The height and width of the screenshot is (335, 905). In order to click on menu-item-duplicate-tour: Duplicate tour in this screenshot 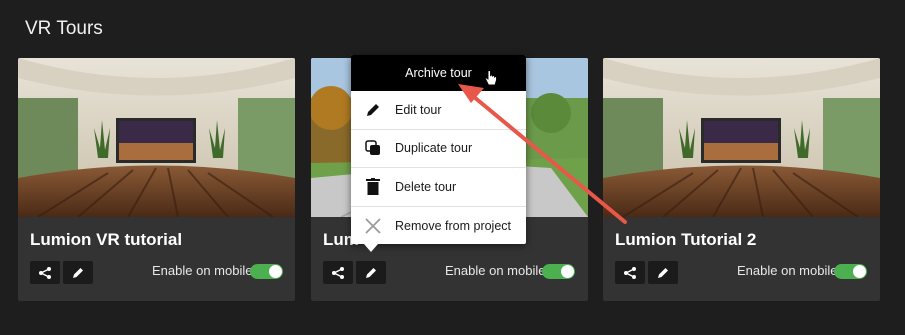, I will do `click(438, 149)`.